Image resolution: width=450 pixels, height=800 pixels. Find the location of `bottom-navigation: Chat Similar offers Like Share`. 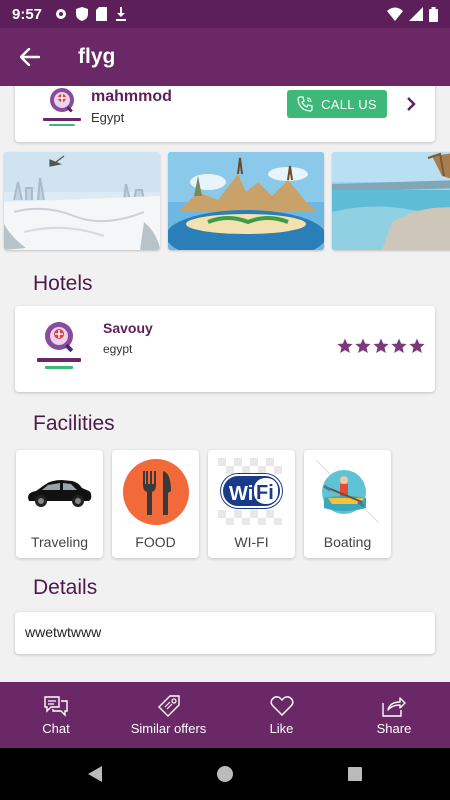

bottom-navigation: Chat Similar offers Like Share is located at coordinates (225, 715).